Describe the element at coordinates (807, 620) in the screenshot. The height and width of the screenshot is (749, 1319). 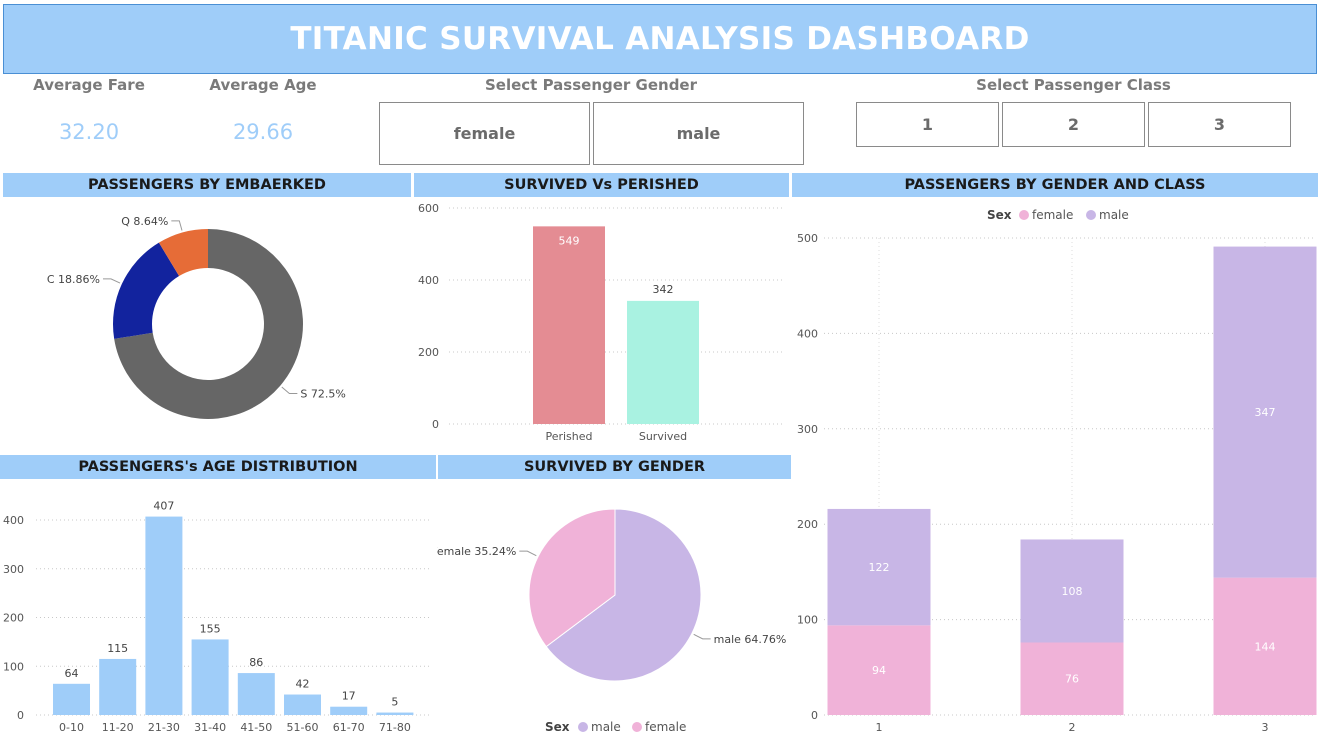
I see `genderclass-ytick: 100` at that location.